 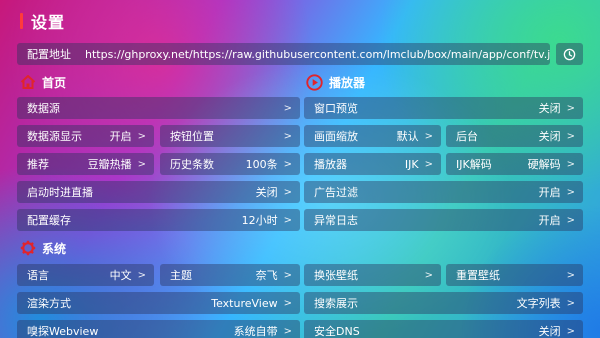 What do you see at coordinates (261, 164) in the screenshot?
I see `history-count-value: 100条` at bounding box center [261, 164].